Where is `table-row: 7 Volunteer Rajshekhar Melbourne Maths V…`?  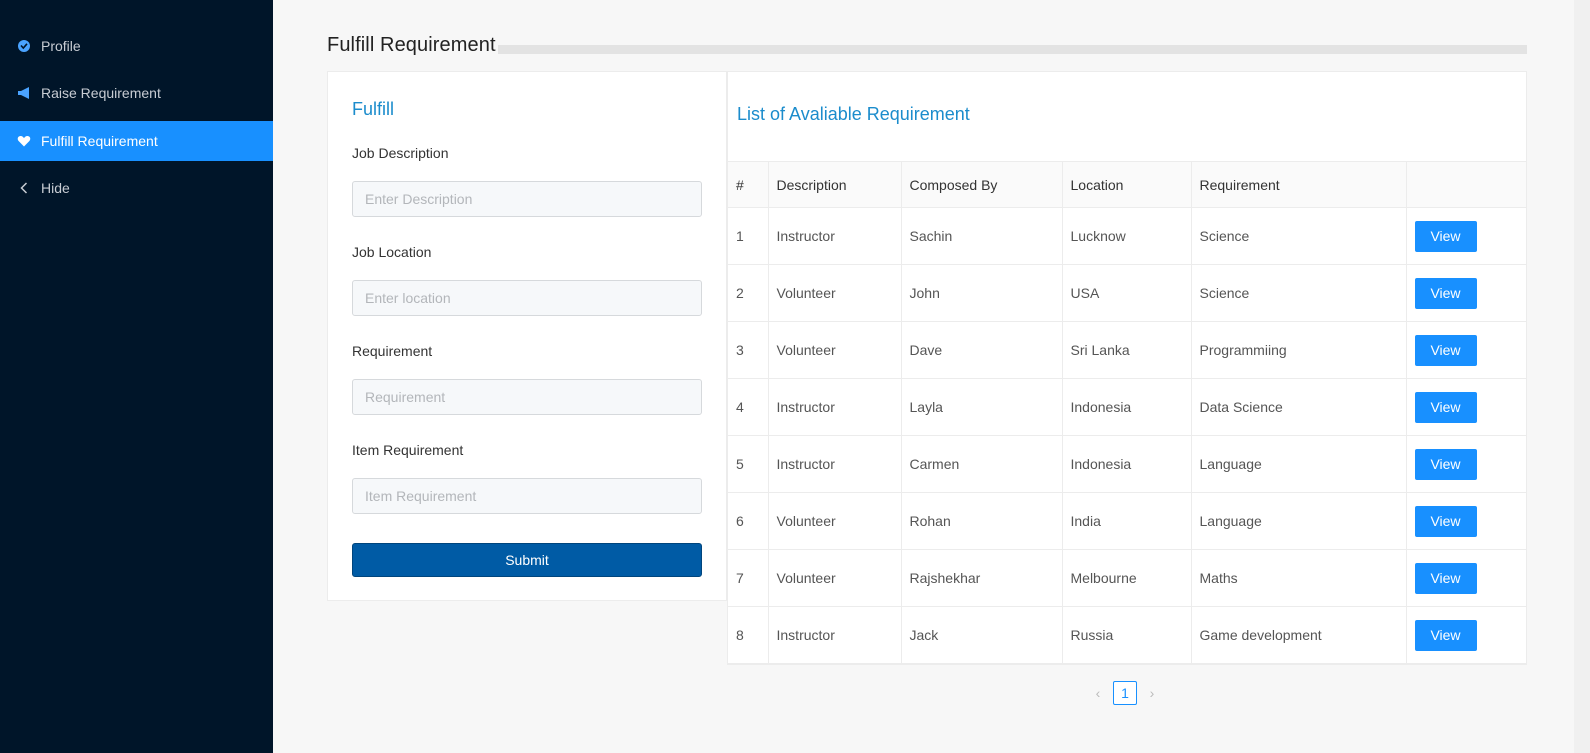
table-row: 7 Volunteer Rajshekhar Melbourne Maths V… is located at coordinates (1127, 578).